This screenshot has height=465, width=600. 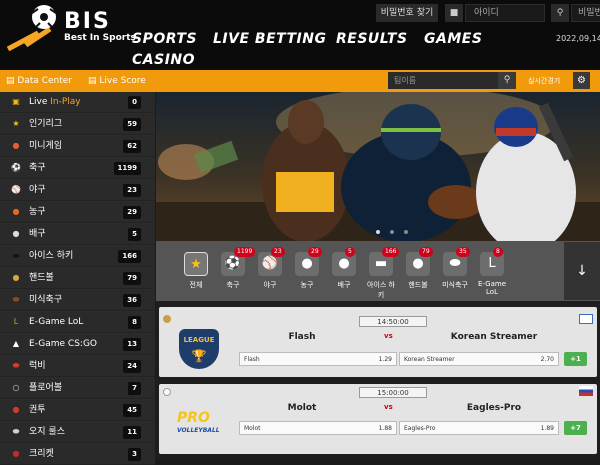 What do you see at coordinates (46, 124) in the screenshot?
I see `sidebar-item-label: 인기리그` at bounding box center [46, 124].